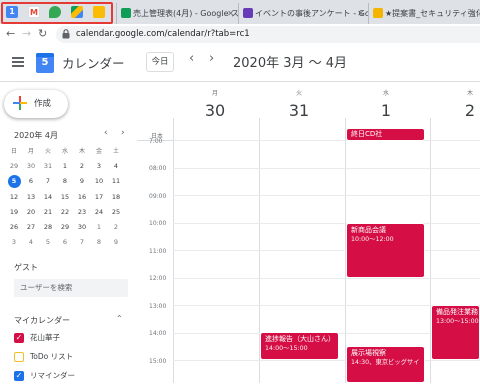  What do you see at coordinates (82, 212) in the screenshot?
I see `mini-day: 23` at bounding box center [82, 212].